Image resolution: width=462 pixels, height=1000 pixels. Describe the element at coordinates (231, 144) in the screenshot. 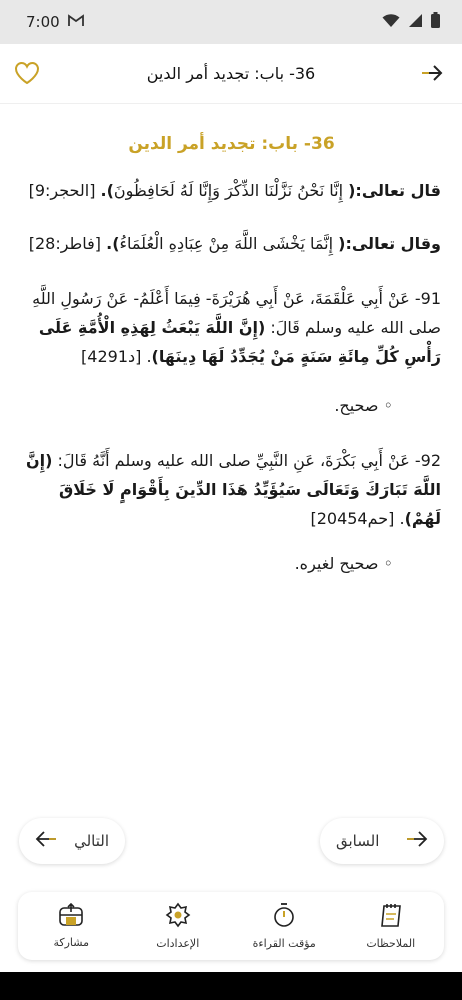

I see `chapter-title: 36- باب: تجديد أمر الدين` at that location.